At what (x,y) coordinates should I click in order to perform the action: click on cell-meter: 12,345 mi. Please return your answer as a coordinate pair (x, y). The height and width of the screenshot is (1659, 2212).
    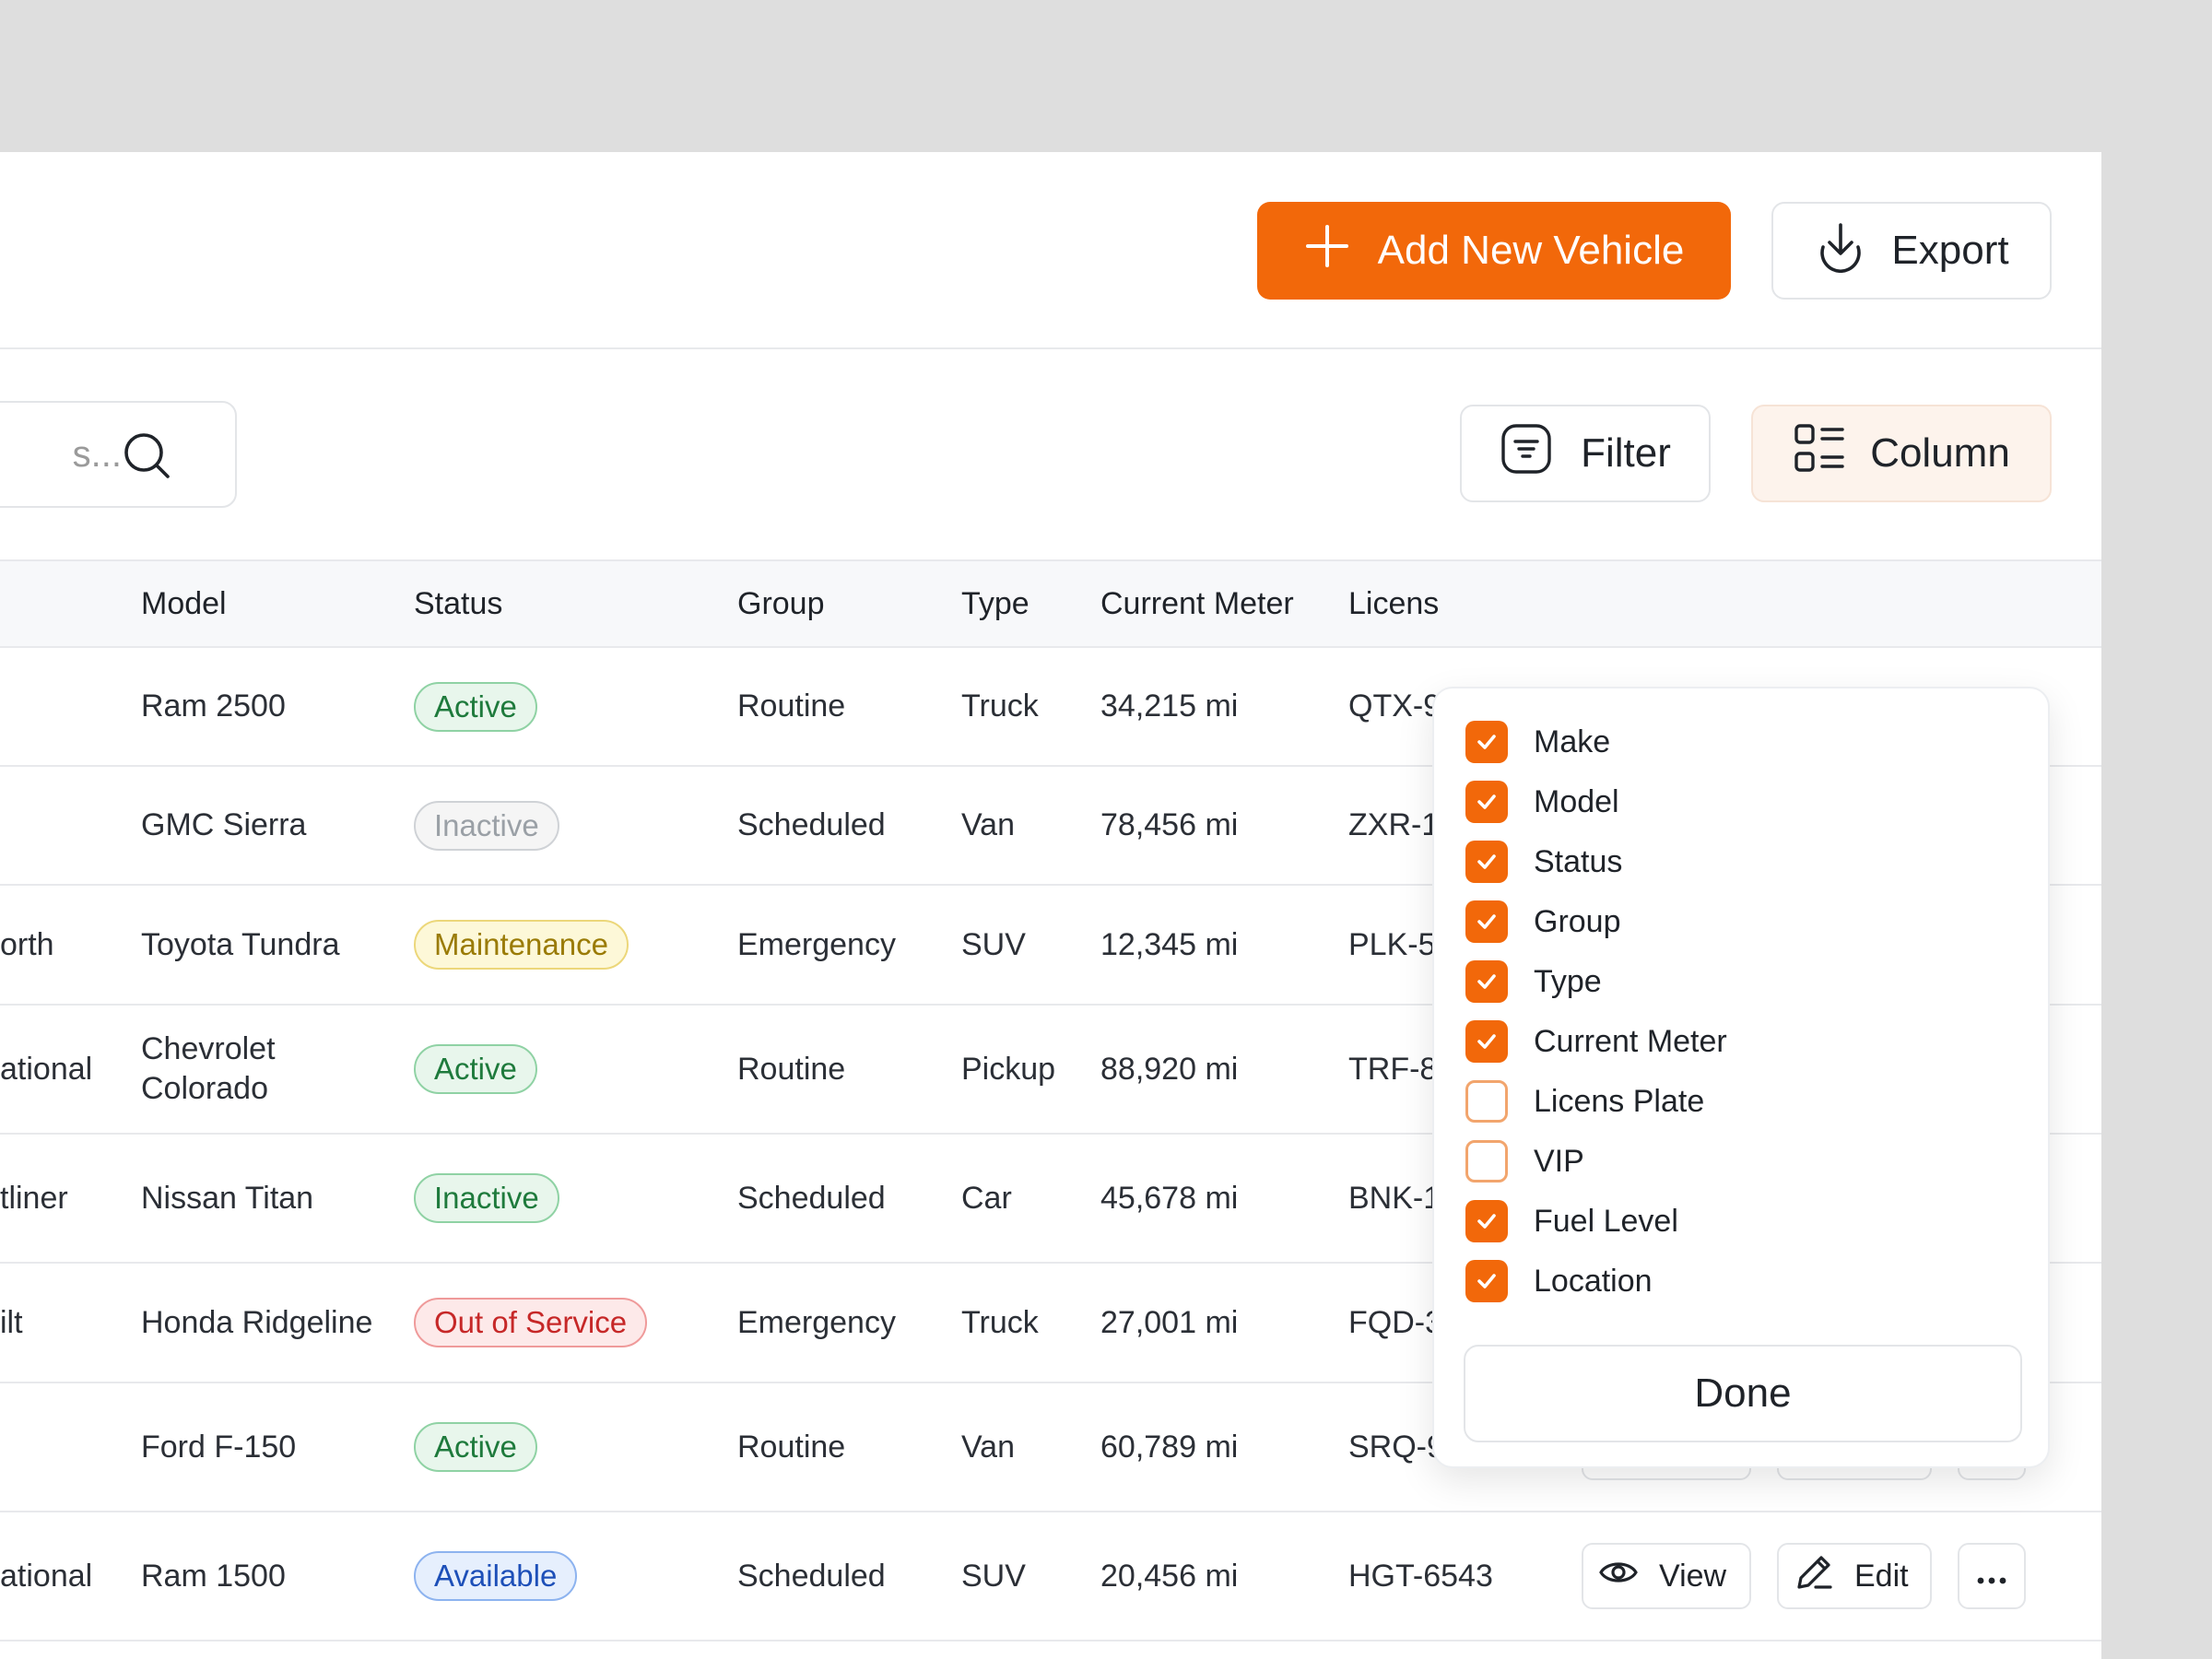
    Looking at the image, I should click on (1169, 944).